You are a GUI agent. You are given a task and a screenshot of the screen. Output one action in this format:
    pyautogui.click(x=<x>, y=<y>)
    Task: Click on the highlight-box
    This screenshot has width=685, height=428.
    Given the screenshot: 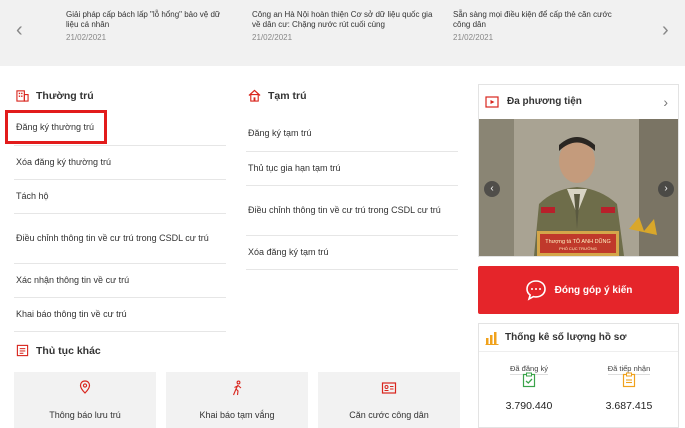 What is the action you would take?
    pyautogui.click(x=56, y=127)
    